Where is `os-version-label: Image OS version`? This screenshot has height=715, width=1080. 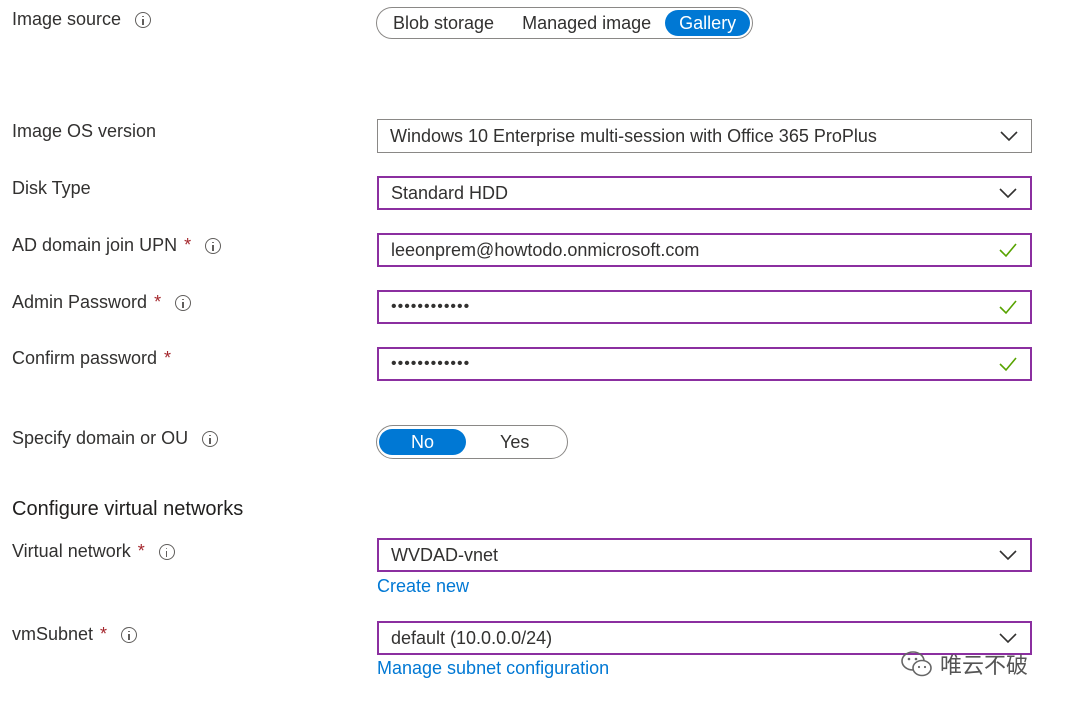
os-version-label: Image OS version is located at coordinates (84, 131).